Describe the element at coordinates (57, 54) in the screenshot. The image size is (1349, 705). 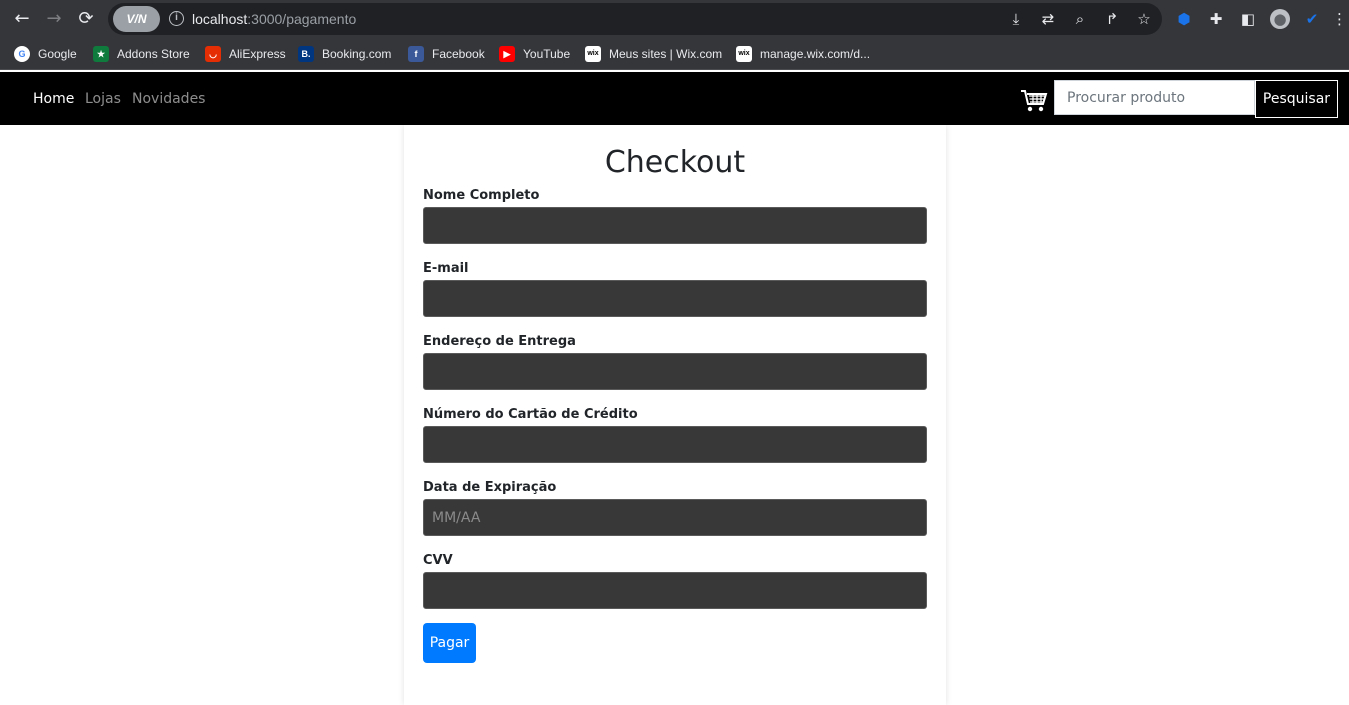
I see `bookmark-label: Google` at that location.